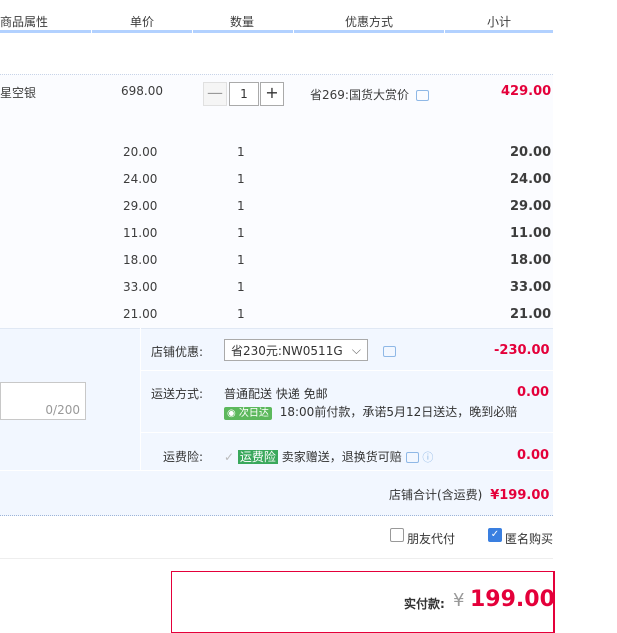 Image resolution: width=617 pixels, height=633 pixels. What do you see at coordinates (140, 206) in the screenshot?
I see `sub-item-price: 29.00` at bounding box center [140, 206].